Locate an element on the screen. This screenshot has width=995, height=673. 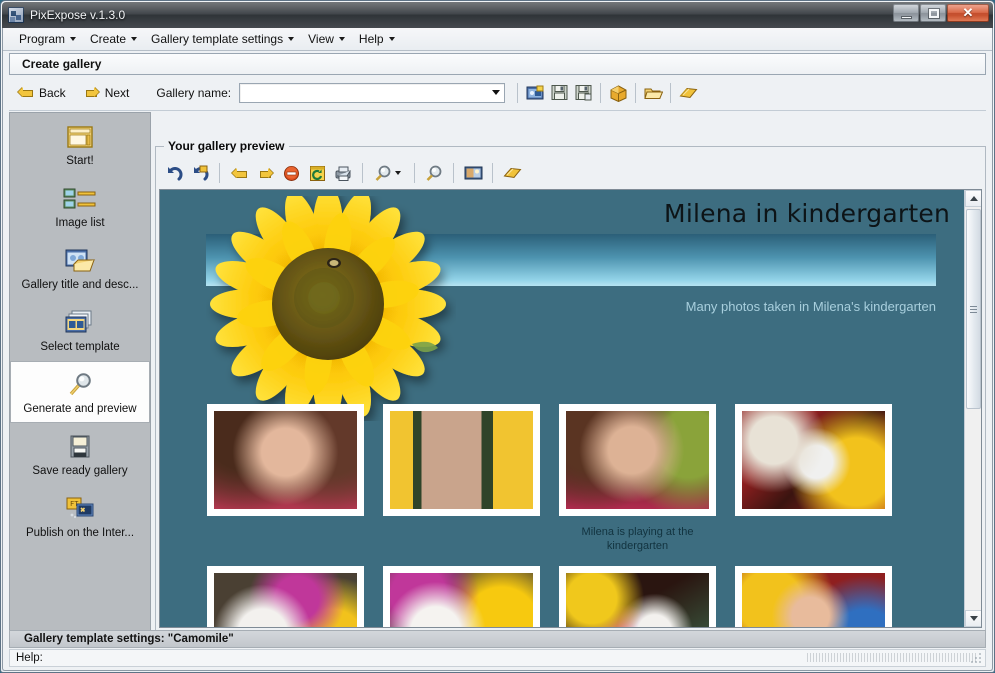
thumbnail-cell: Milena is playing at the kindergarten is located at coordinates (637, 478).